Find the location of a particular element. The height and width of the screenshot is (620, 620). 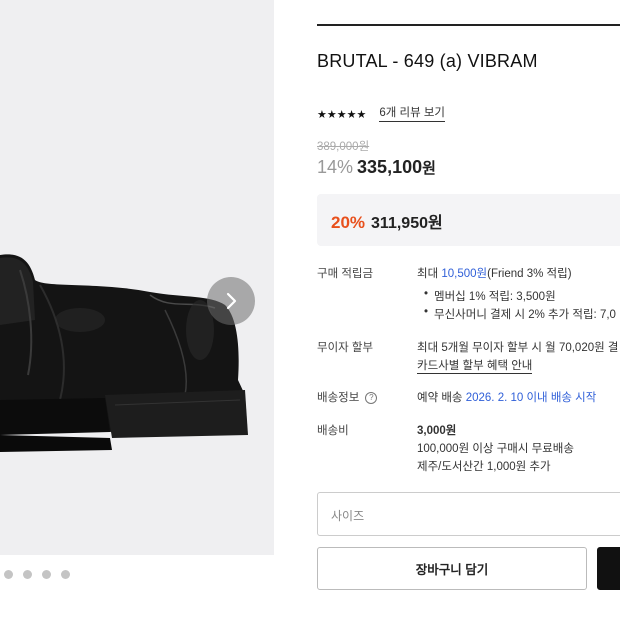

shipping-label: 배송정보 is located at coordinates (338, 398).